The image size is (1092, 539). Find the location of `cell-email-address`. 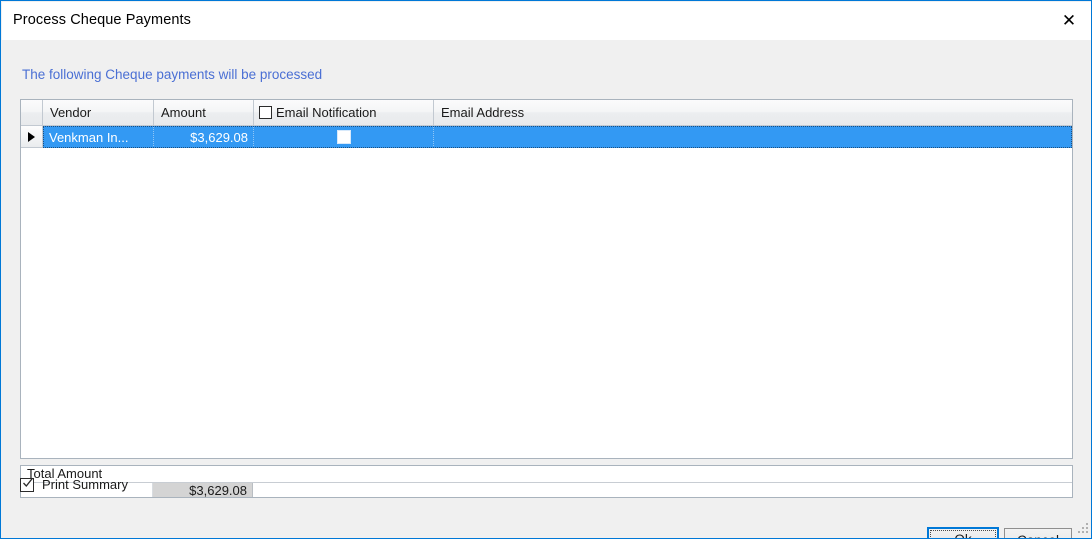

cell-email-address is located at coordinates (753, 137).